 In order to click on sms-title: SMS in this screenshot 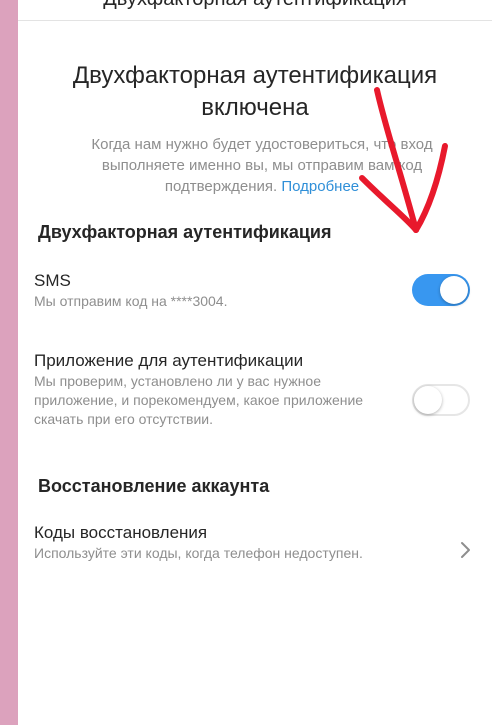, I will do `click(52, 280)`.